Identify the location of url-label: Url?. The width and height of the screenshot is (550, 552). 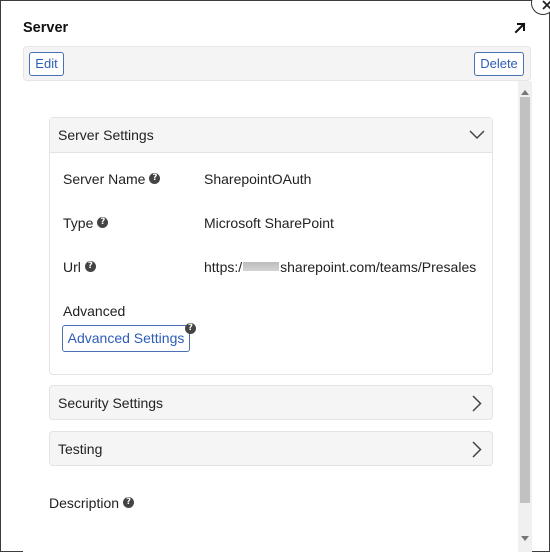
(79, 267).